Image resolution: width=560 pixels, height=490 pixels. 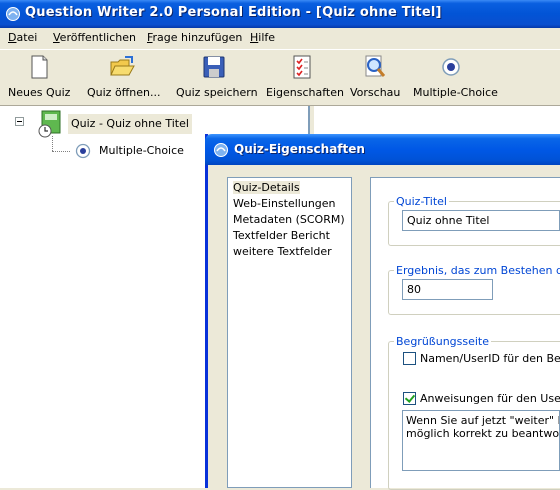 What do you see at coordinates (194, 37) in the screenshot?
I see `menu-frage-hinzufuegen: Frage hinzufügen` at bounding box center [194, 37].